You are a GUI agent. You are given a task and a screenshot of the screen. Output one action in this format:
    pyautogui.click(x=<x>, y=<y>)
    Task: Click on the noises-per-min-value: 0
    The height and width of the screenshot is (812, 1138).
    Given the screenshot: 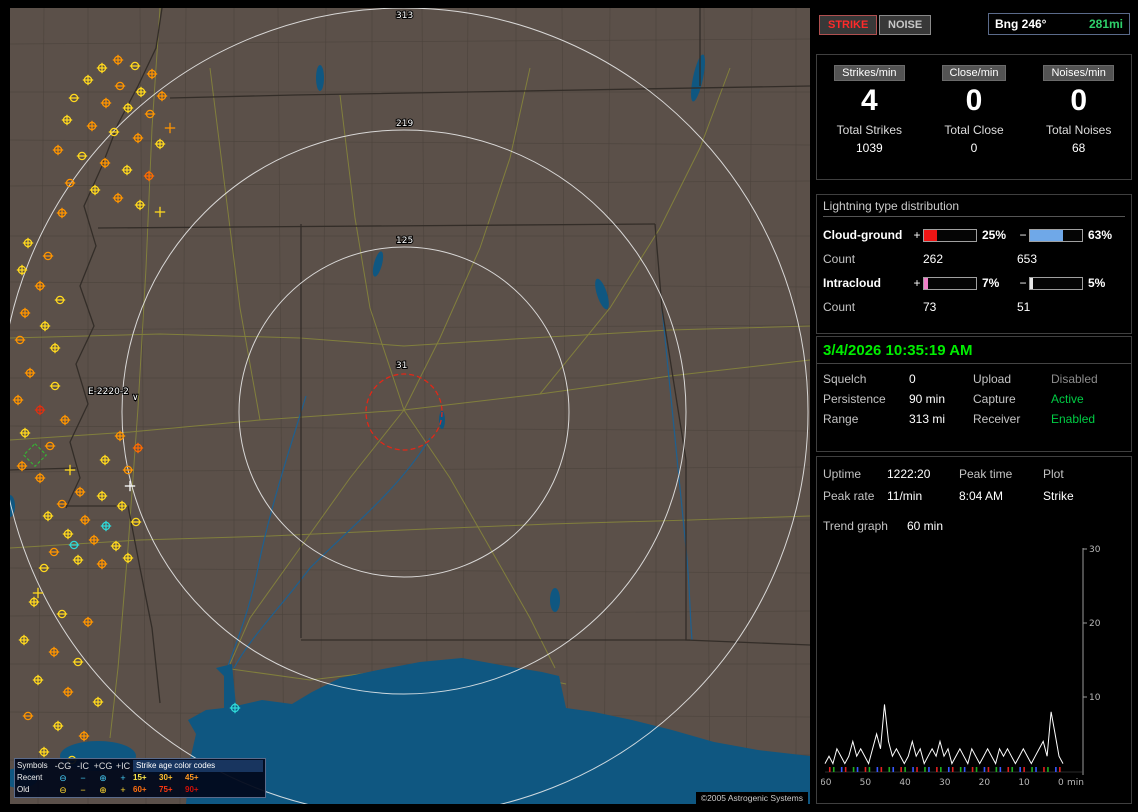 What is the action you would take?
    pyautogui.click(x=1079, y=100)
    